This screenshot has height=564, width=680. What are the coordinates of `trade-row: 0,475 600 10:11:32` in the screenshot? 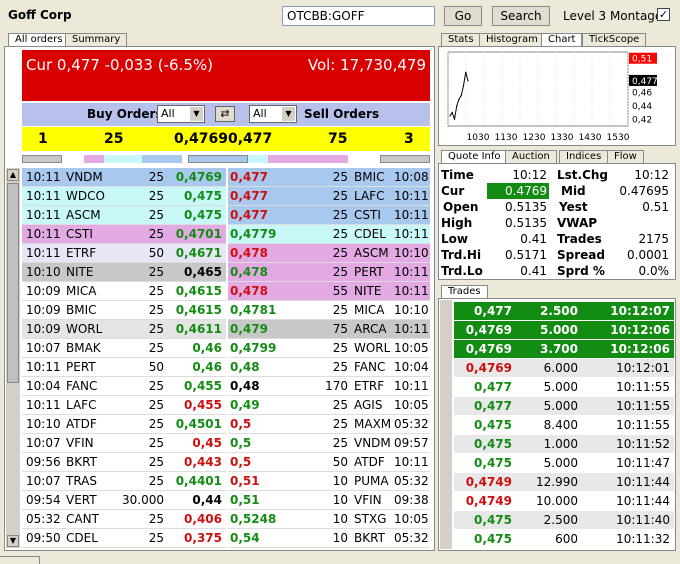 It's located at (564, 539).